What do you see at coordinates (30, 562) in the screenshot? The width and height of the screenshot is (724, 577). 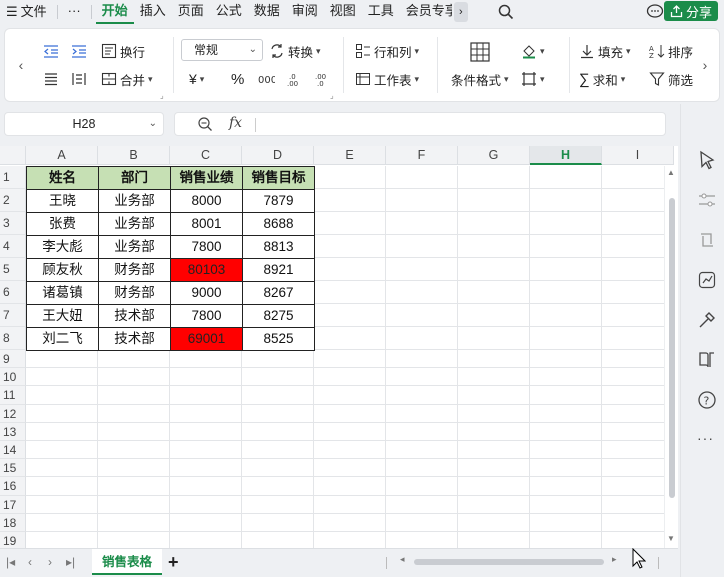 I see `prev-sheet-icon: ‹` at bounding box center [30, 562].